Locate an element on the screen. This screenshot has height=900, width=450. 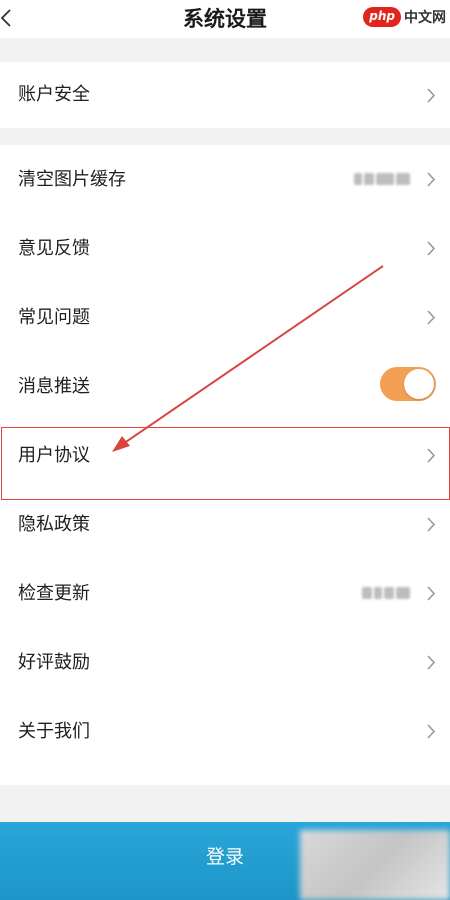
settings-item-label: 意见反馈 is located at coordinates (54, 248).